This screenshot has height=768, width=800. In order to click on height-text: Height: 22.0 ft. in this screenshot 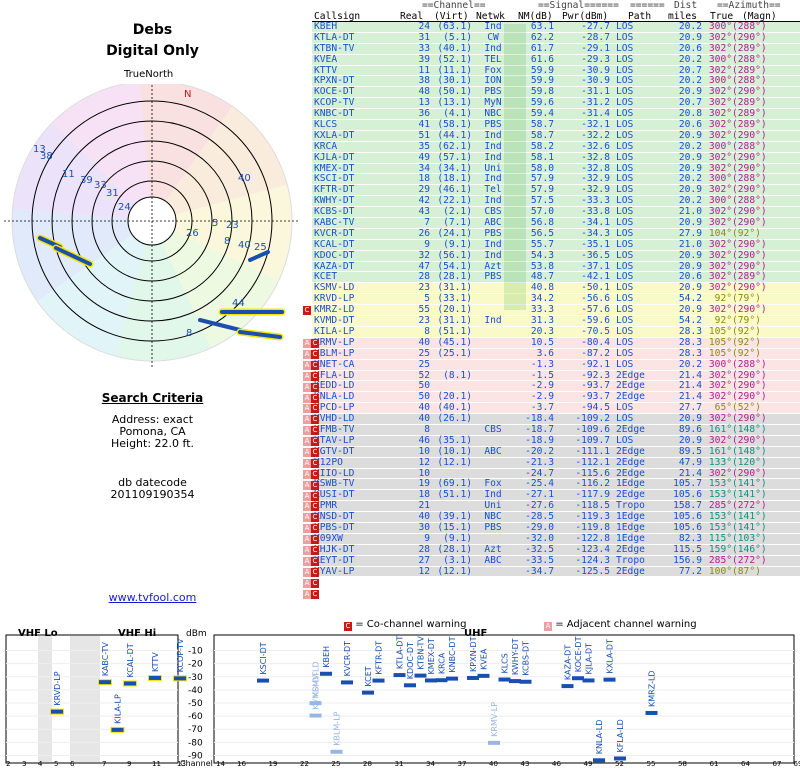, I will do `click(152, 443)`.